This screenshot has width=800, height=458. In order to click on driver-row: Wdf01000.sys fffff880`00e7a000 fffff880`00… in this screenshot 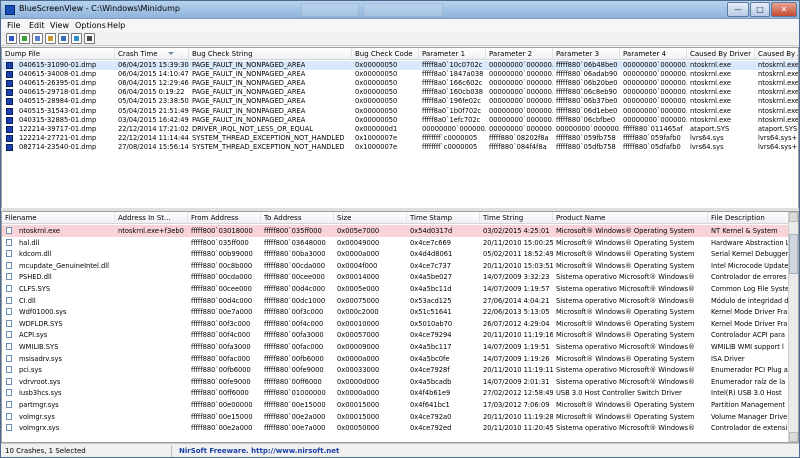, I will do `click(400, 312)`.